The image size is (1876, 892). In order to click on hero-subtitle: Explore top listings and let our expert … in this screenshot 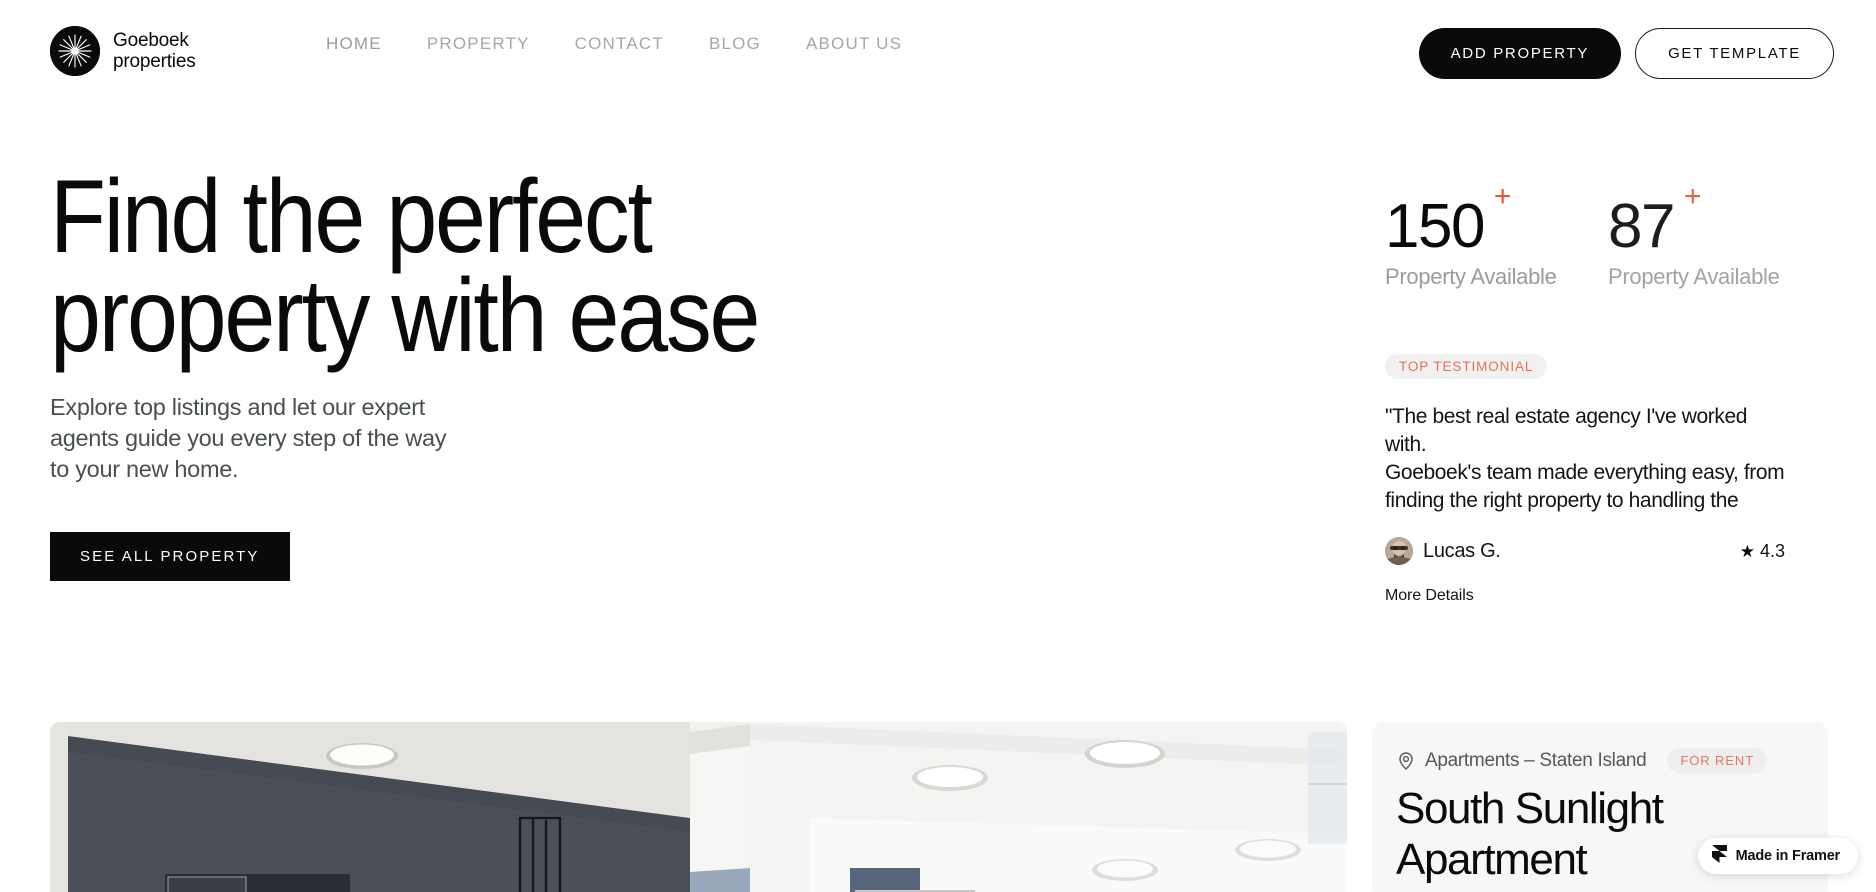, I will do `click(248, 438)`.